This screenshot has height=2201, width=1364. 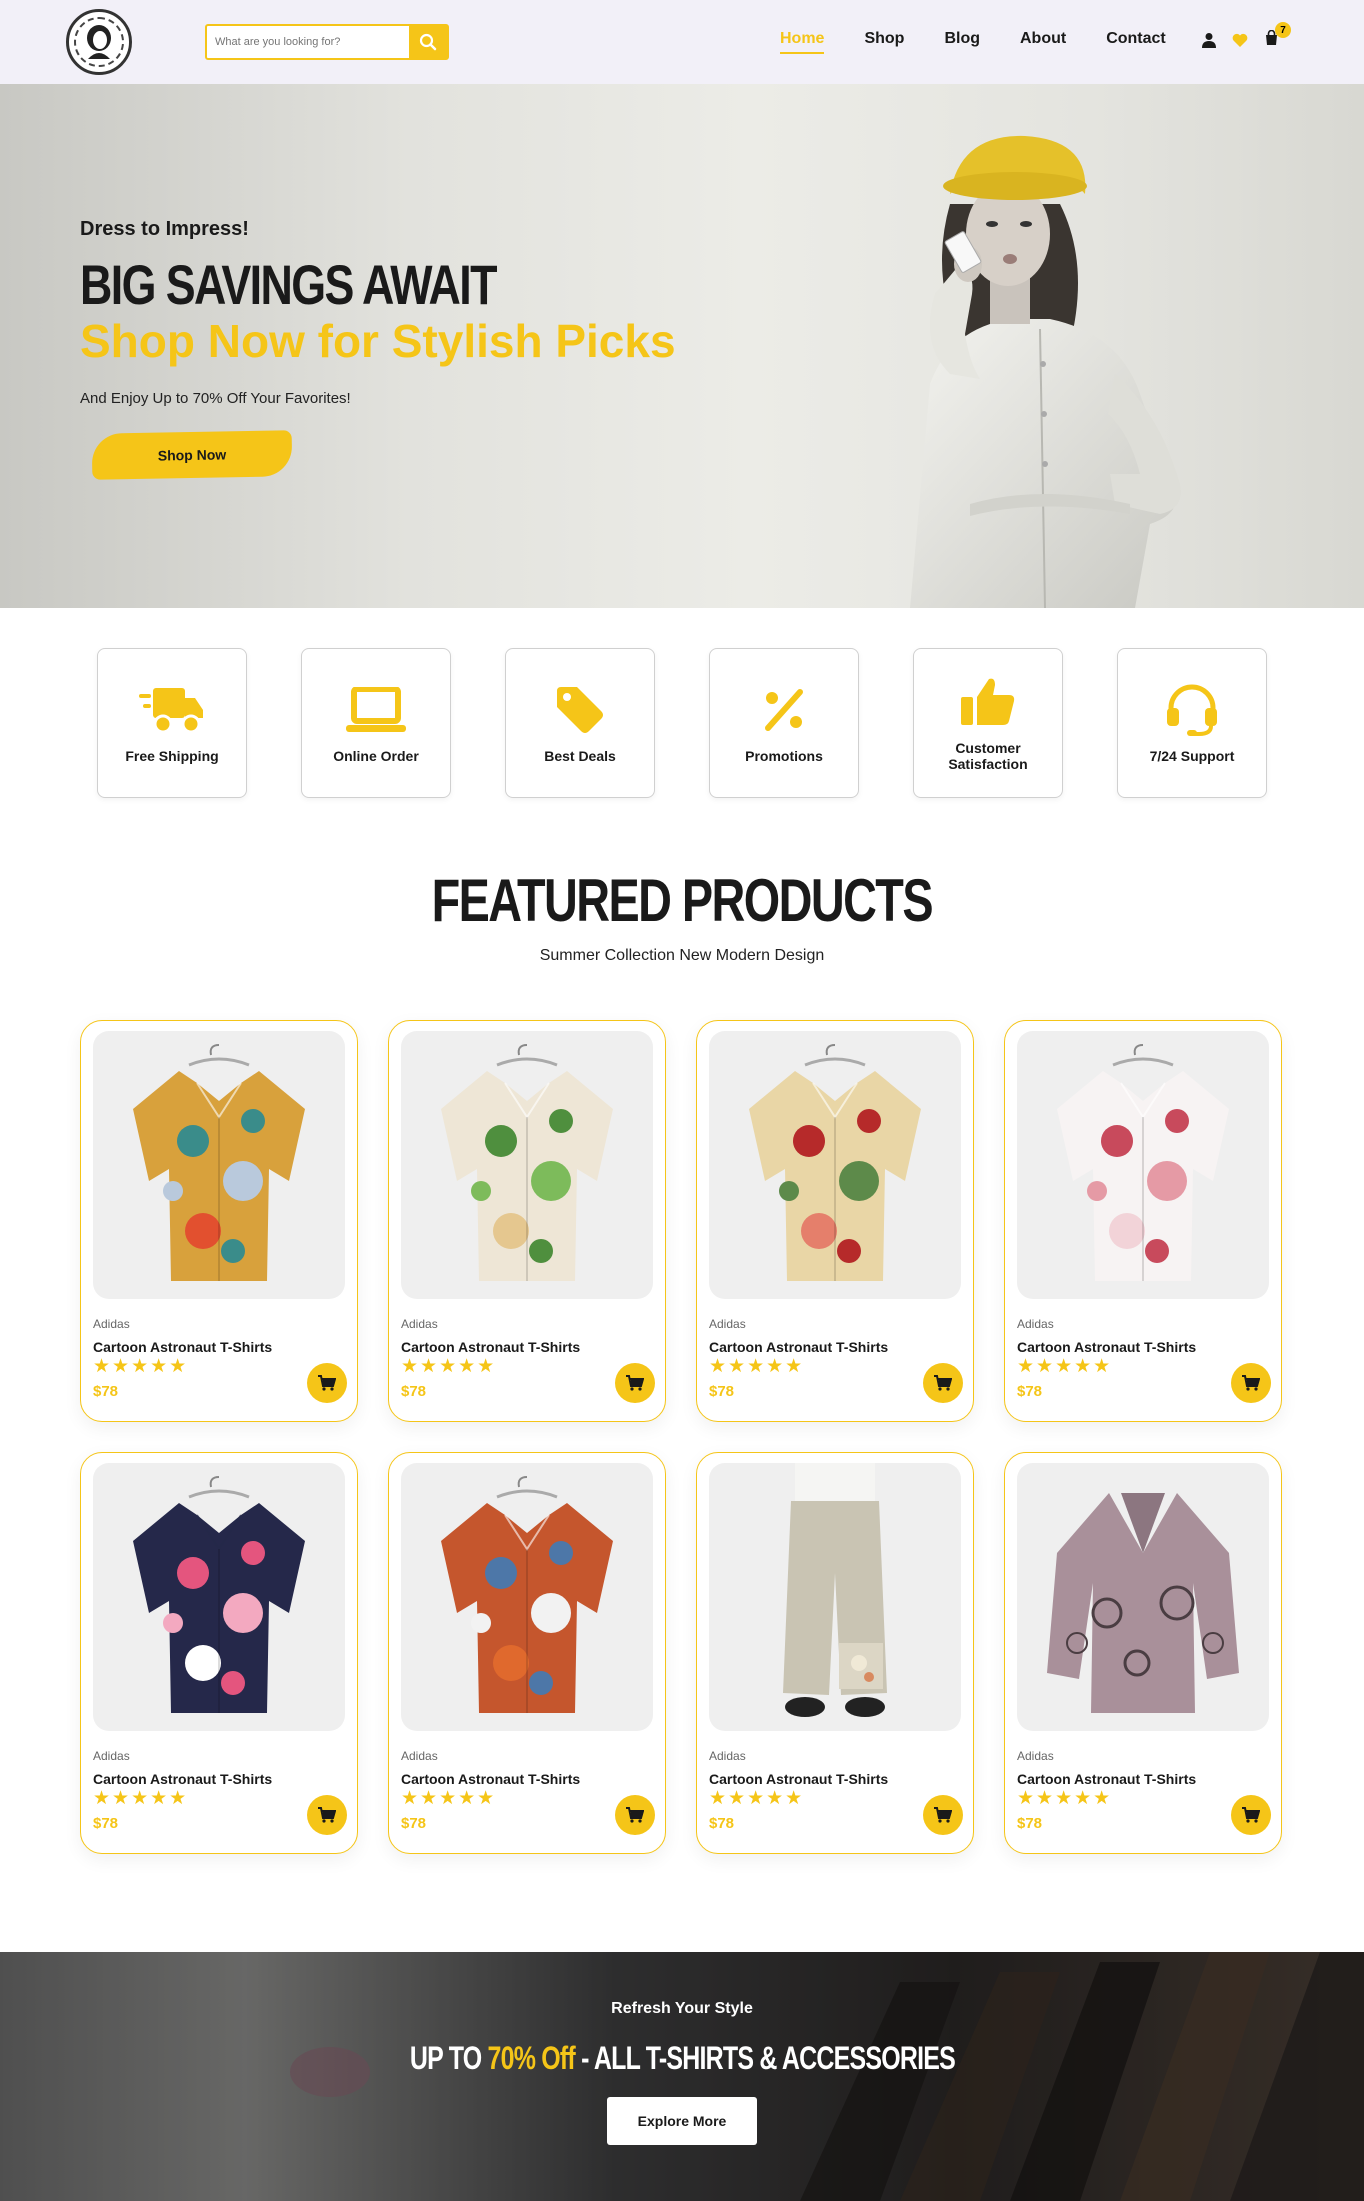 What do you see at coordinates (378, 341) in the screenshot?
I see `hero-subtitle: Shop Now for Stylish Picks` at bounding box center [378, 341].